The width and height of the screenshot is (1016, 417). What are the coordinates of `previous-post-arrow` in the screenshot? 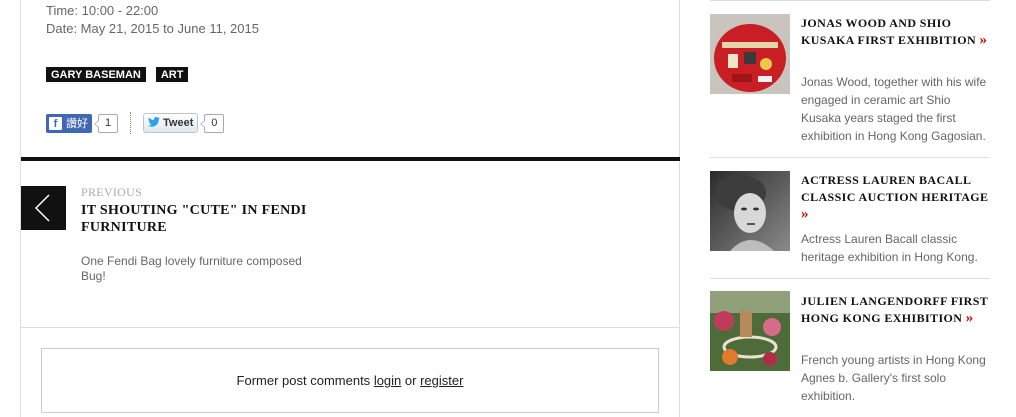 It's located at (43, 208).